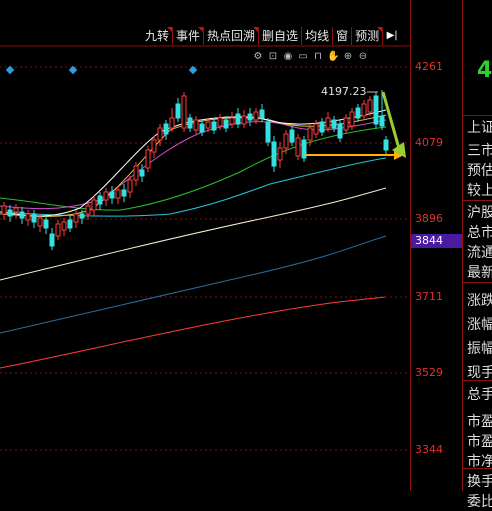  I want to click on quote-row-label: 市盈, so click(479, 442).